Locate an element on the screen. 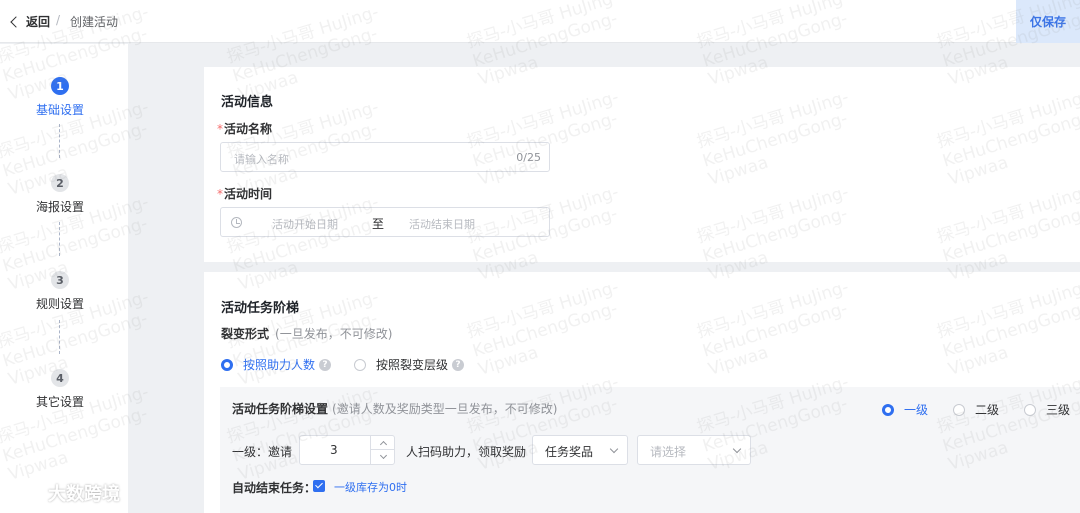  chevron-left-icon is located at coordinates (16, 21).